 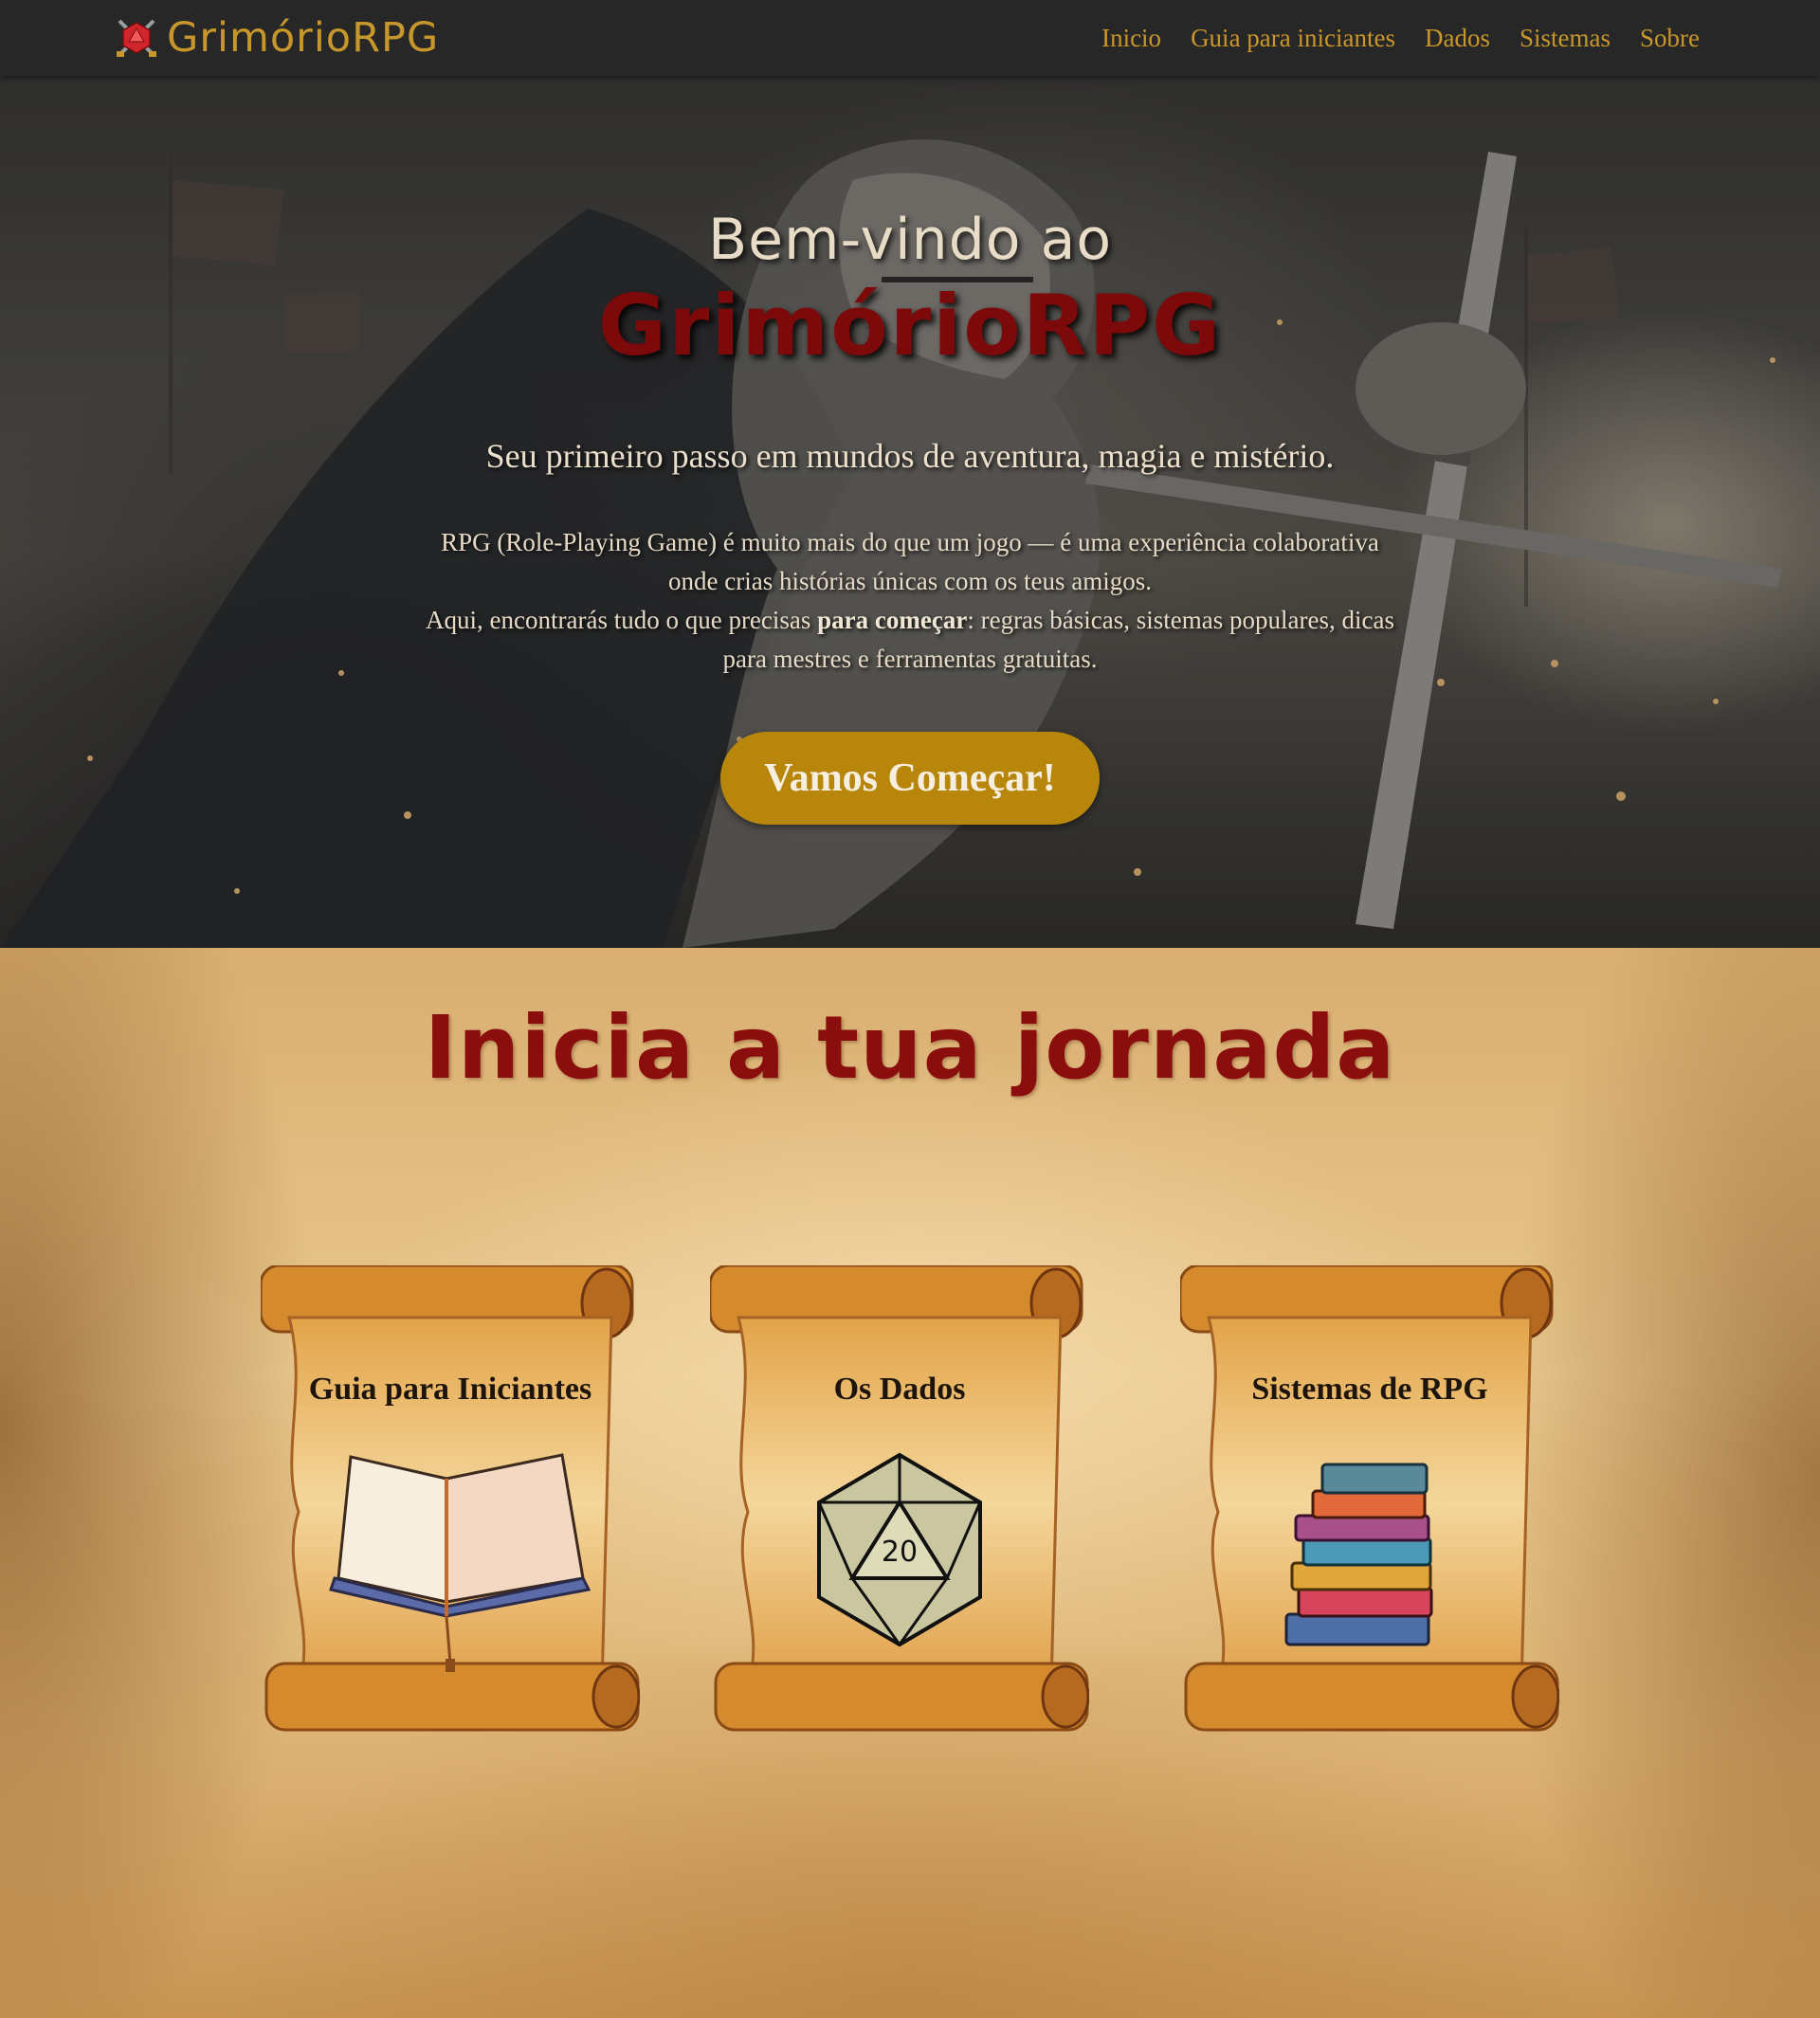 I want to click on hero-welcome-text: Bem-vindo ao, so click(x=910, y=240).